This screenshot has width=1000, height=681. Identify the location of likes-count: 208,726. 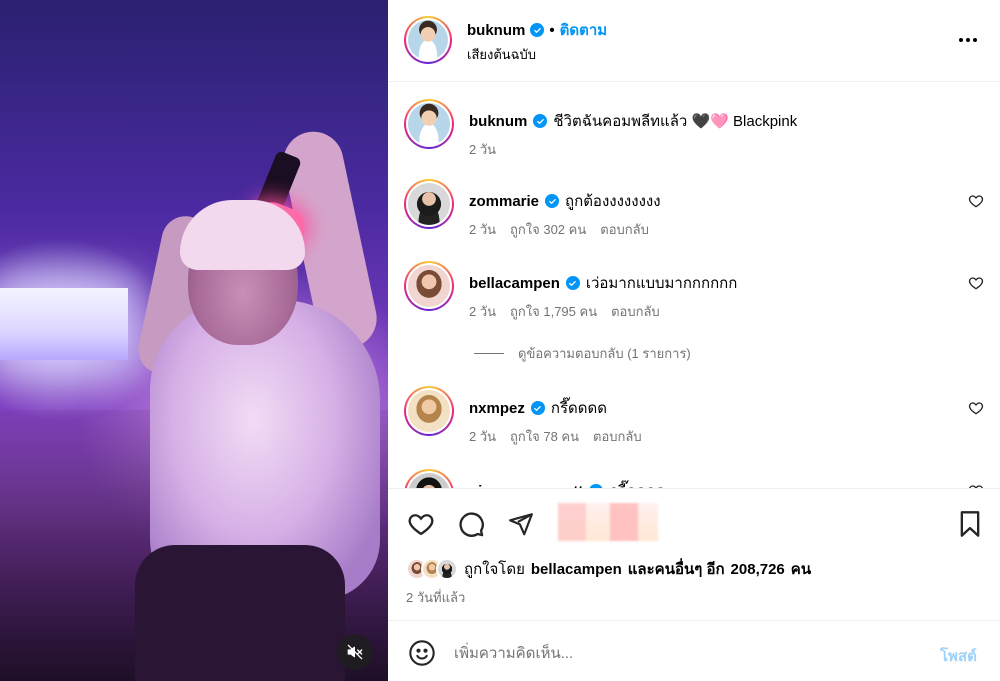
(758, 569).